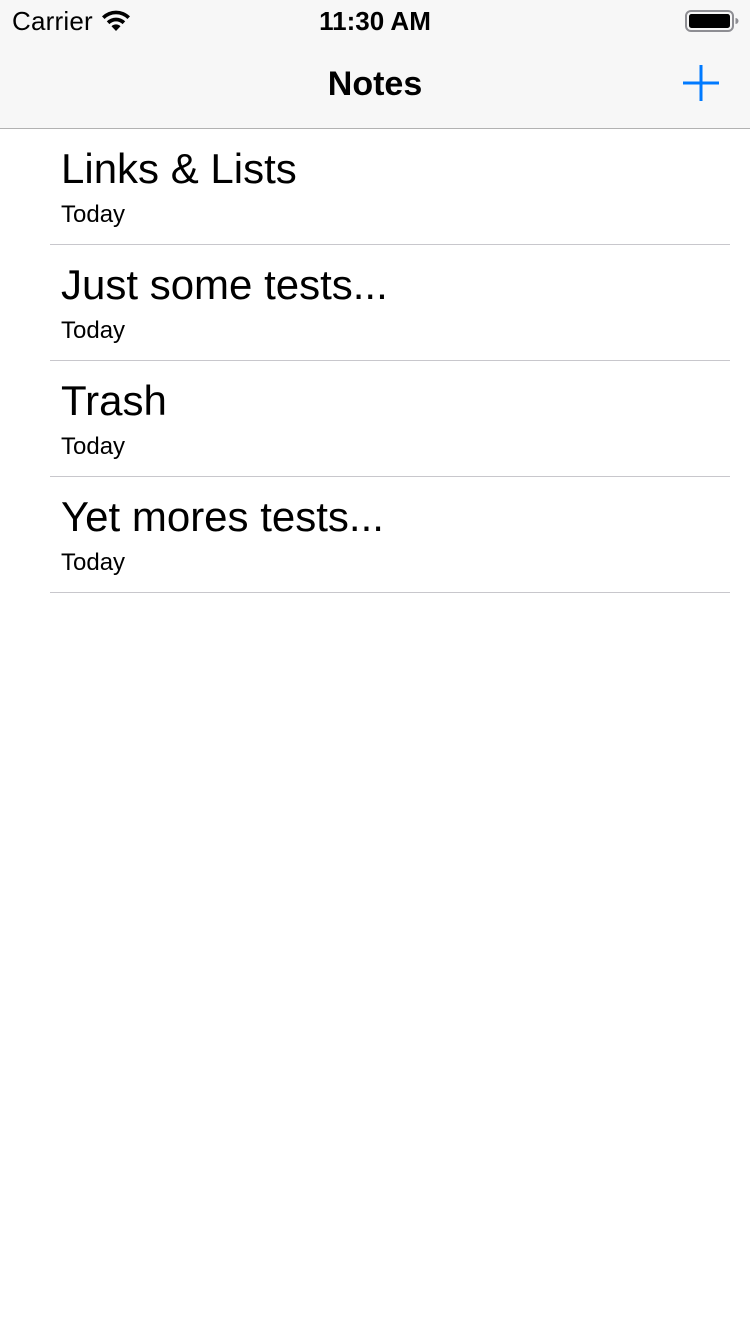 Image resolution: width=750 pixels, height=1334 pixels. I want to click on note-title: Trash, so click(114, 400).